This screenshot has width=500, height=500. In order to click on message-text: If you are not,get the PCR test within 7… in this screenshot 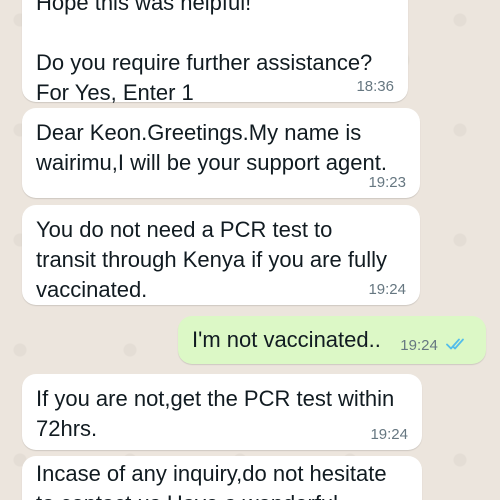, I will do `click(215, 413)`.